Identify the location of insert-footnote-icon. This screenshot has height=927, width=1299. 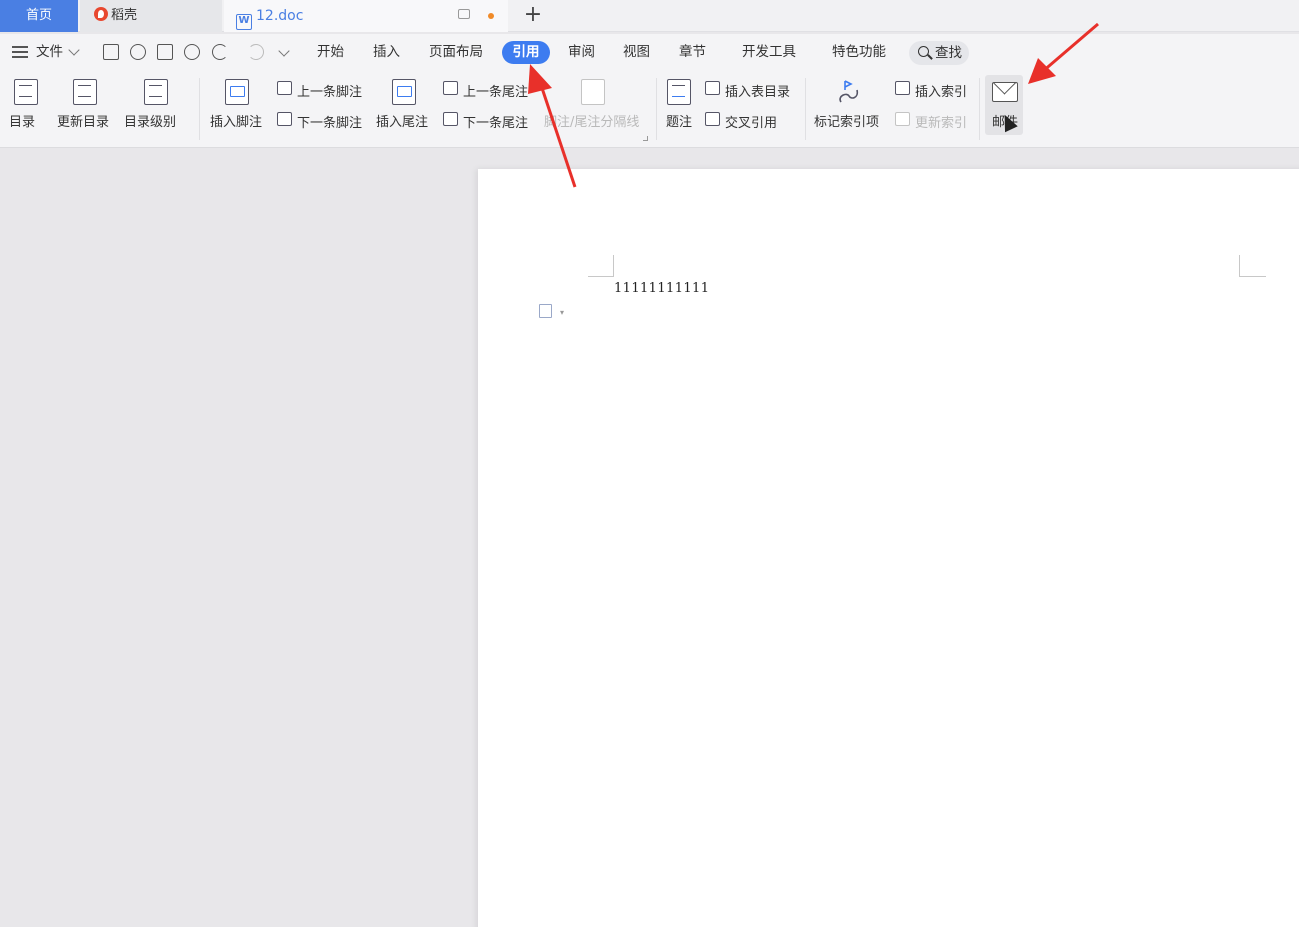
(237, 92).